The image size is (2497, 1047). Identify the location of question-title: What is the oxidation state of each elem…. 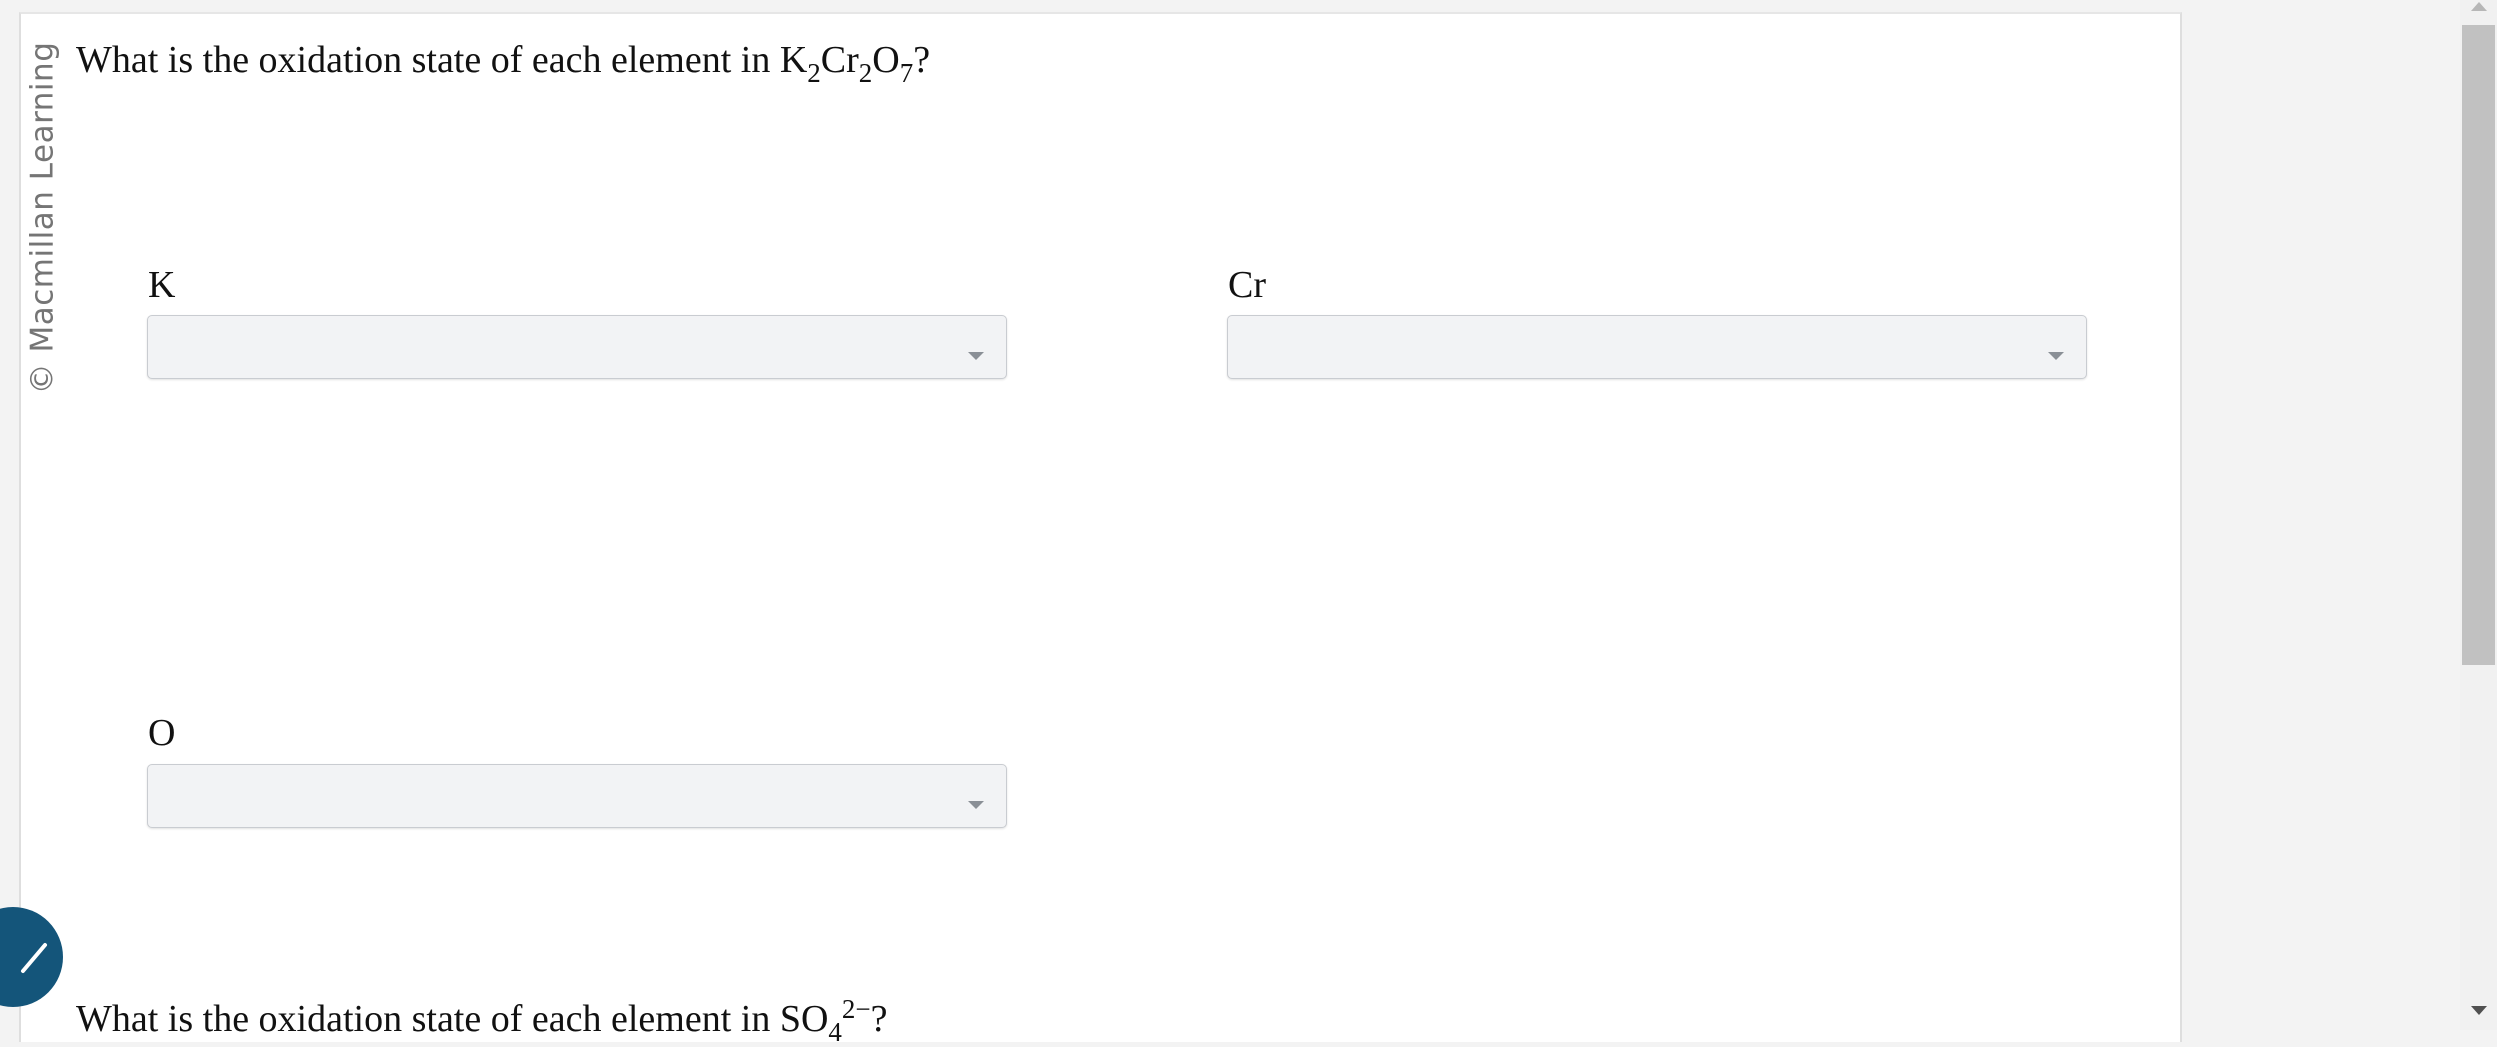
(503, 63).